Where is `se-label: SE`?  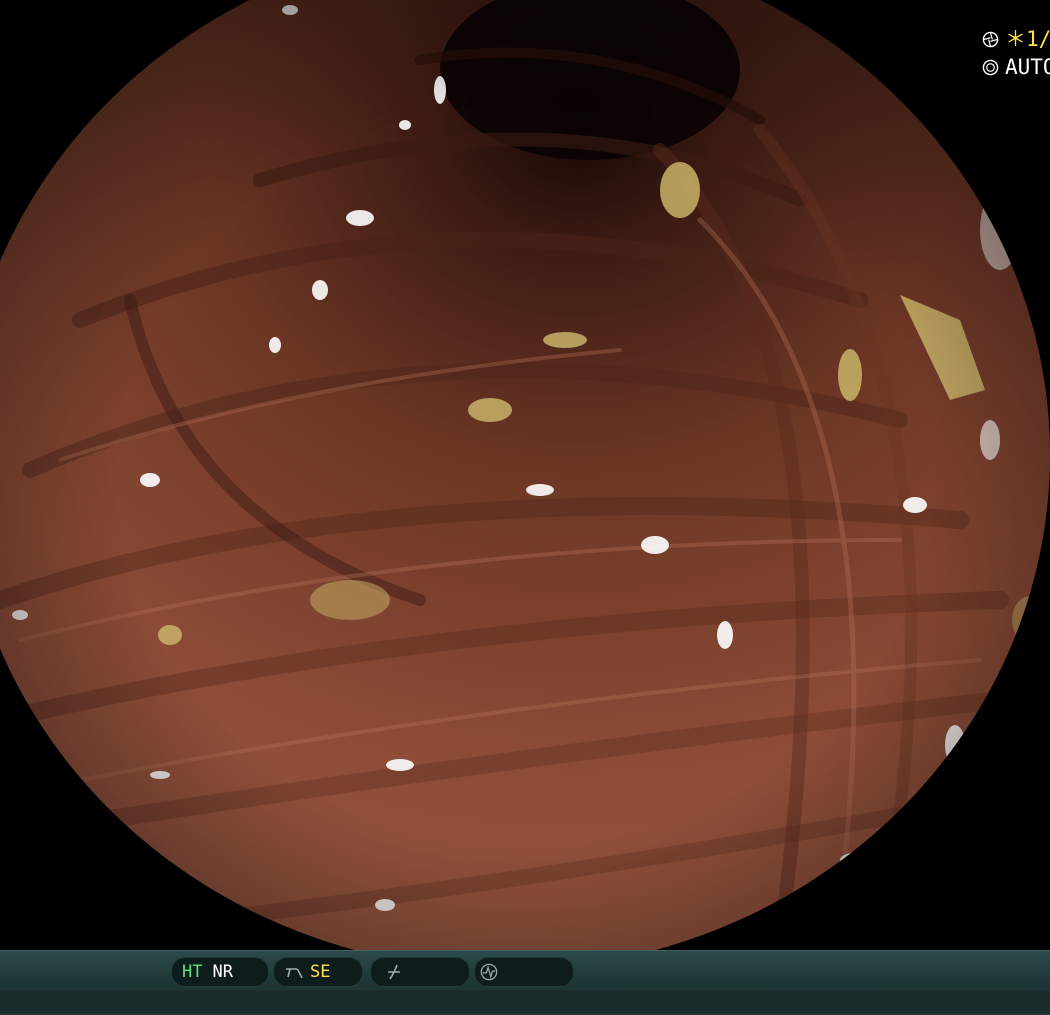
se-label: SE is located at coordinates (320, 972).